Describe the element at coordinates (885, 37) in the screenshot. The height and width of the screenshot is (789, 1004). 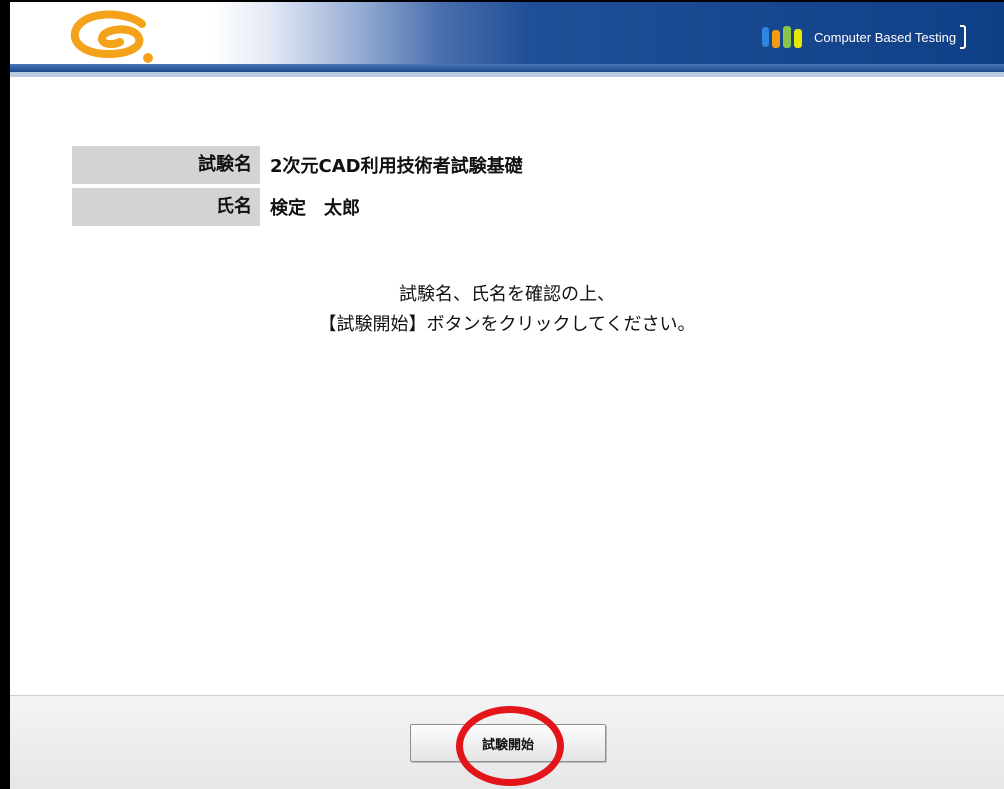
I see `cbt-badge-text: Computer Based Testing` at that location.